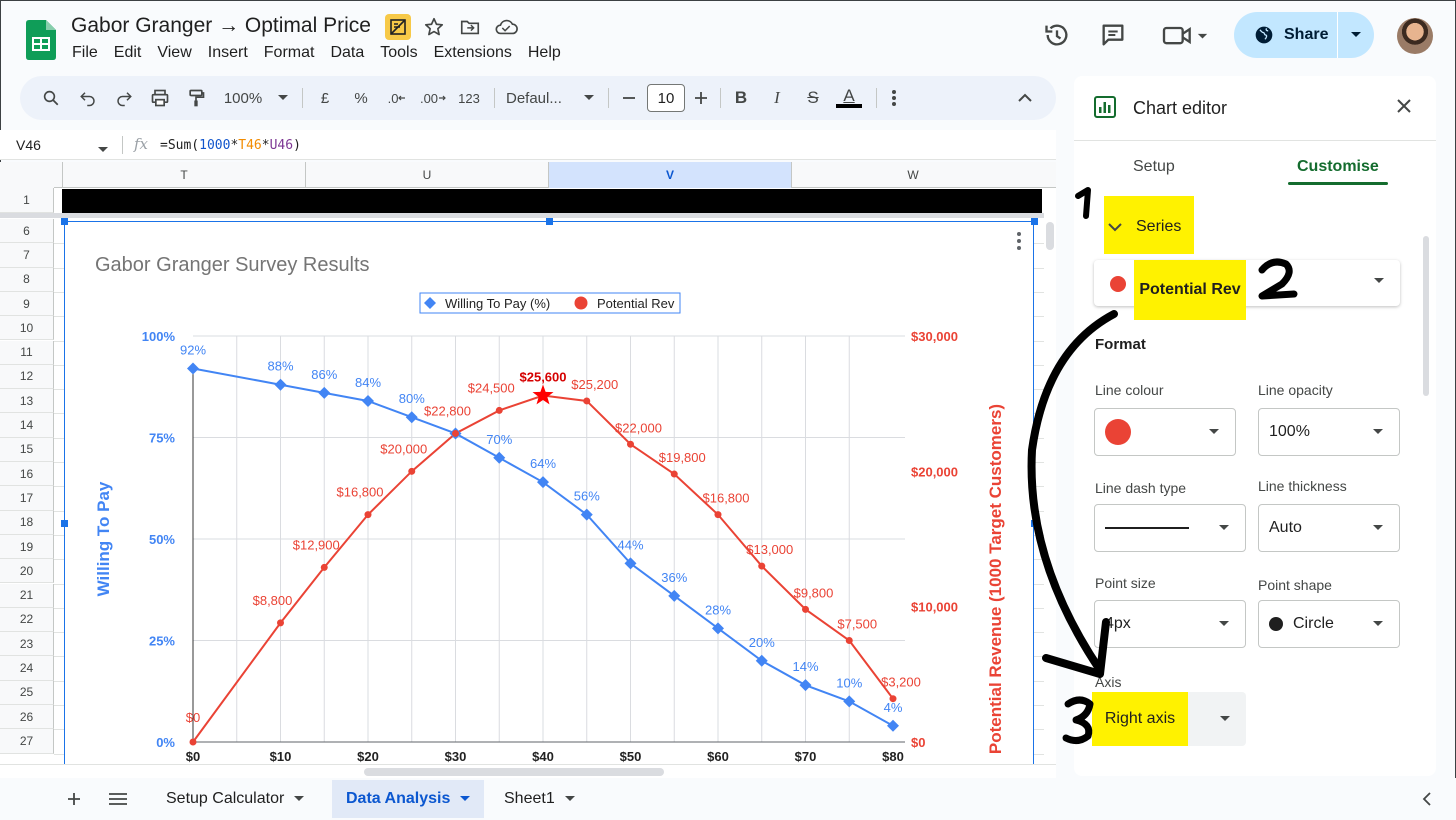 The height and width of the screenshot is (820, 1456). I want to click on vertical-scroll-thumb, so click(1050, 236).